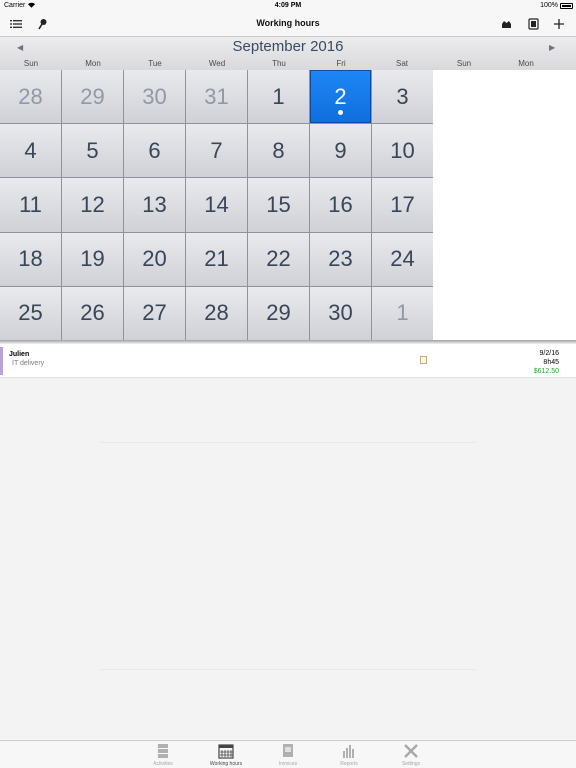 The width and height of the screenshot is (576, 768). Describe the element at coordinates (402, 97) in the screenshot. I see `calendar-day: 3` at that location.